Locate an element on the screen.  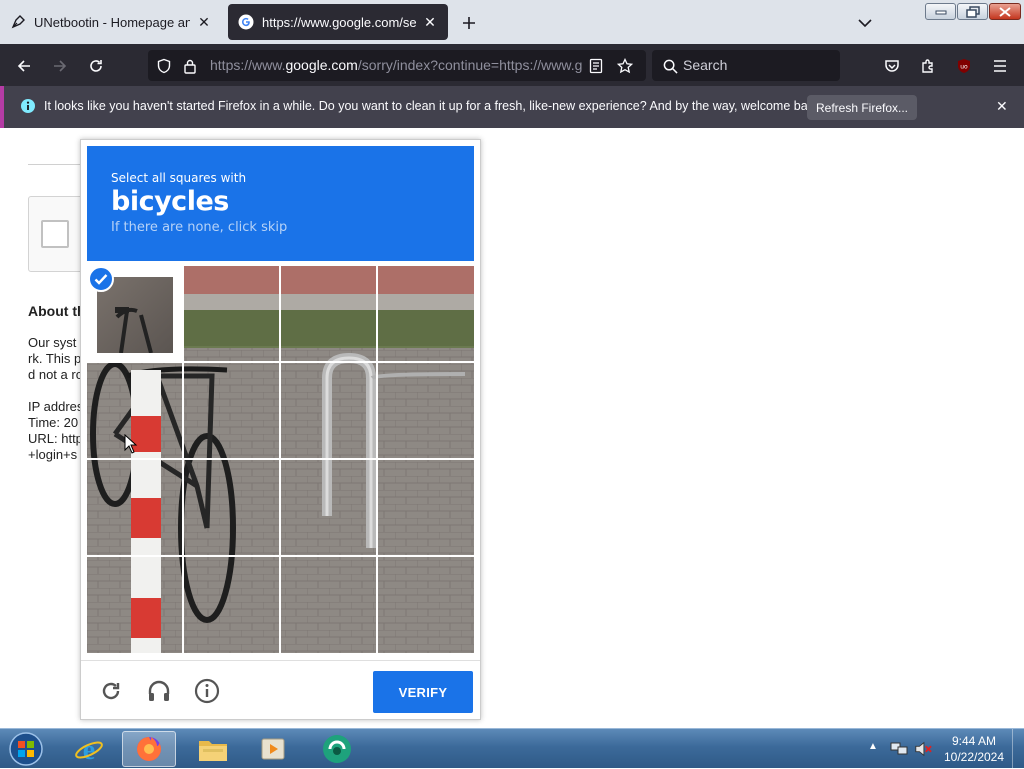
restore-button is located at coordinates (972, 11).